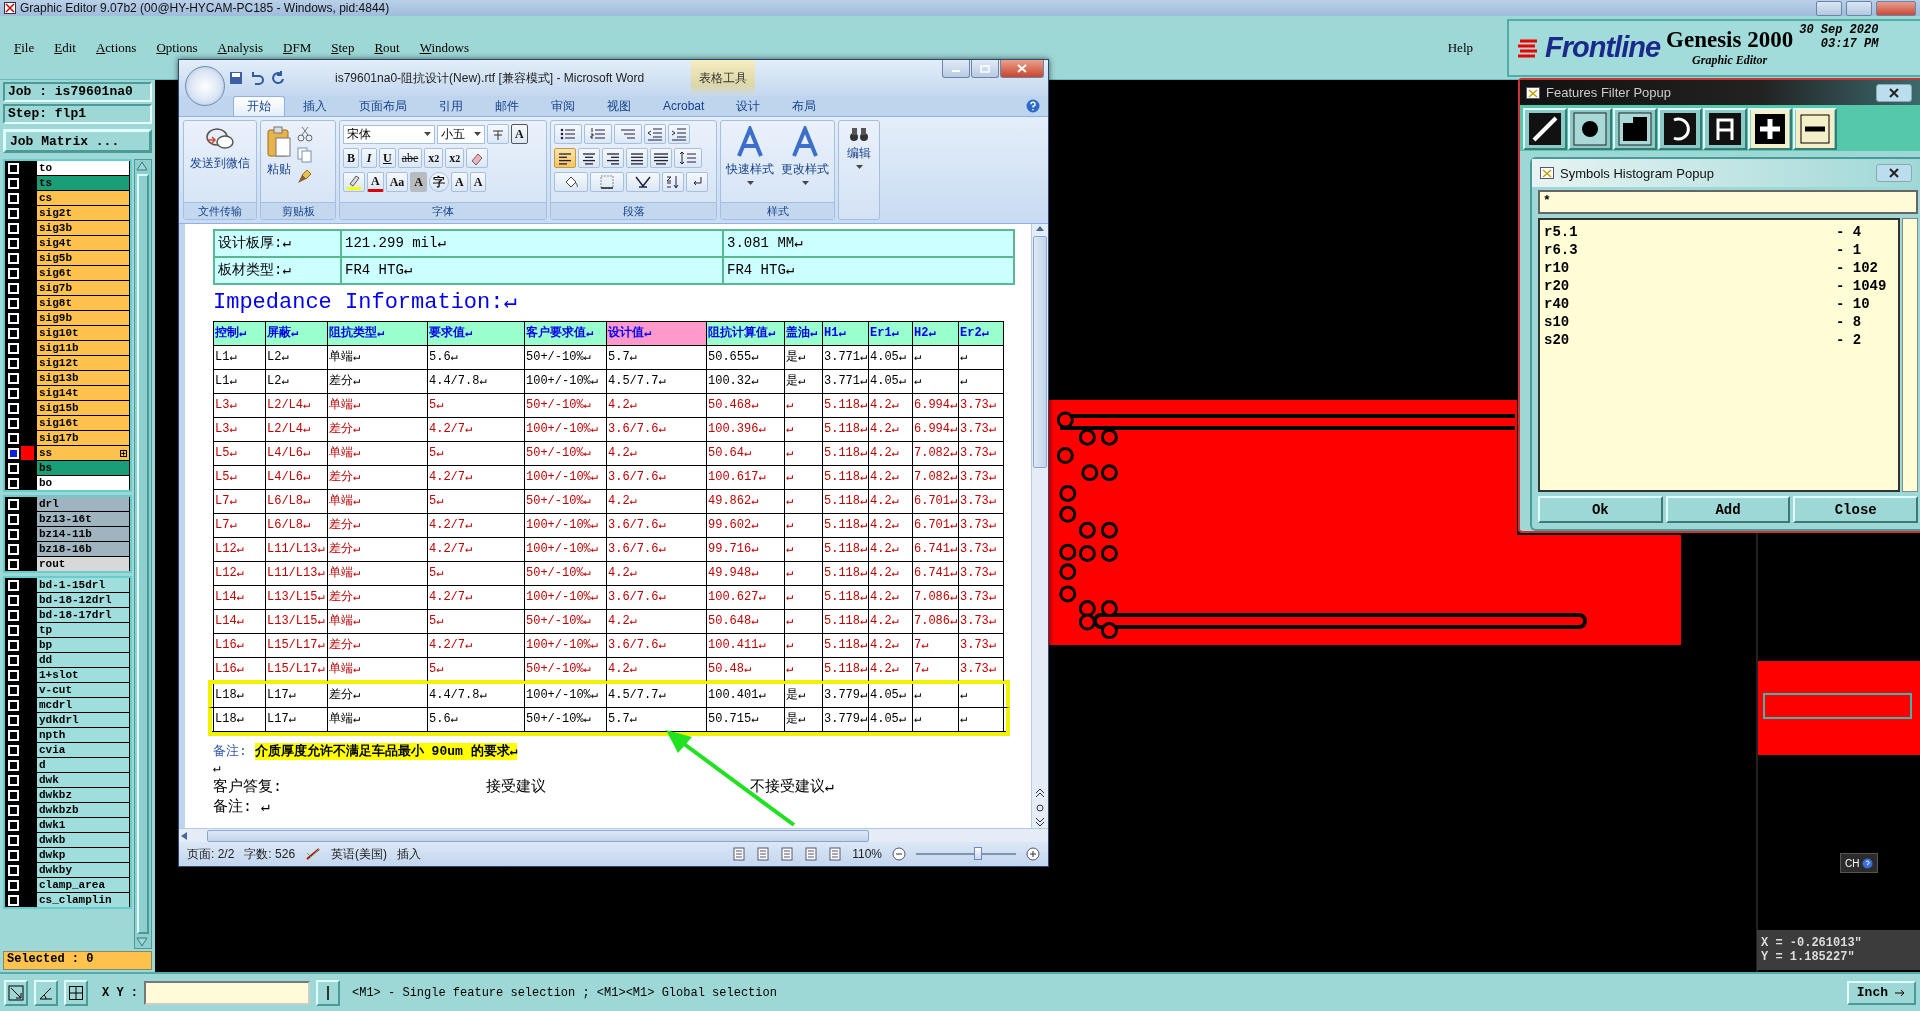 The height and width of the screenshot is (1011, 1920). Describe the element at coordinates (83, 765) in the screenshot. I see `layer-item: d` at that location.